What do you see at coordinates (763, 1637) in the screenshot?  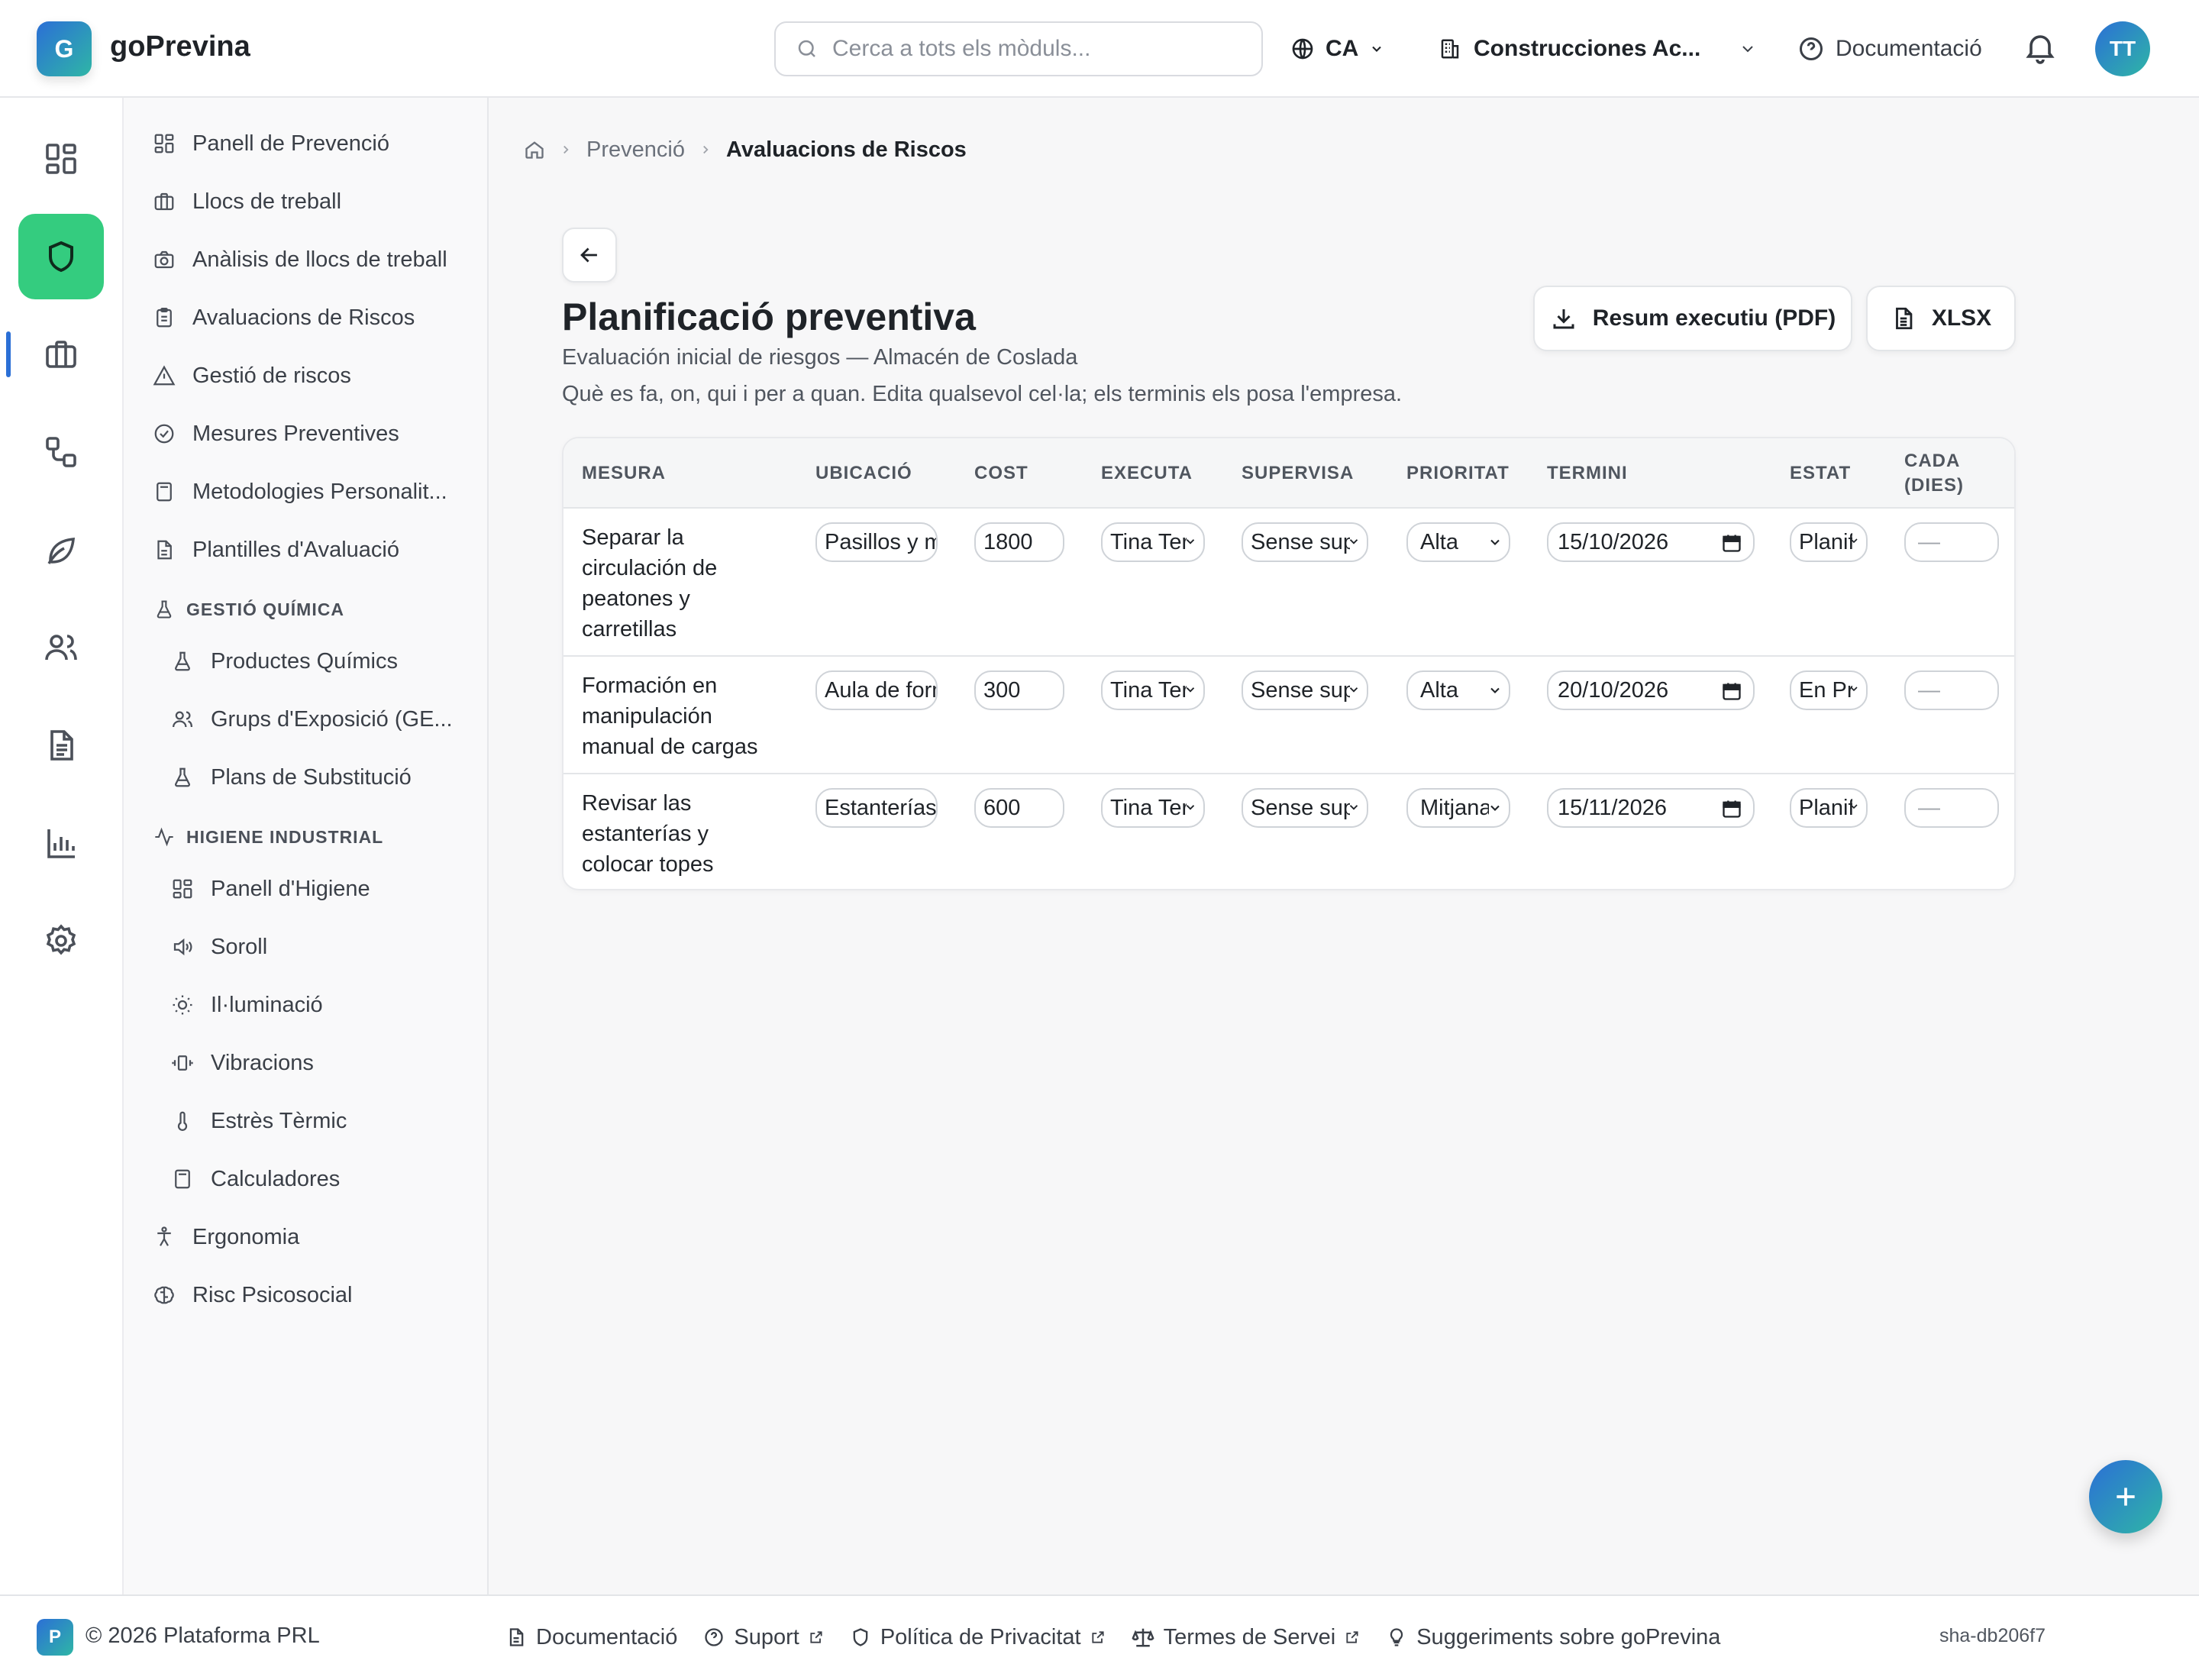 I see `footer-link-support: Suport` at bounding box center [763, 1637].